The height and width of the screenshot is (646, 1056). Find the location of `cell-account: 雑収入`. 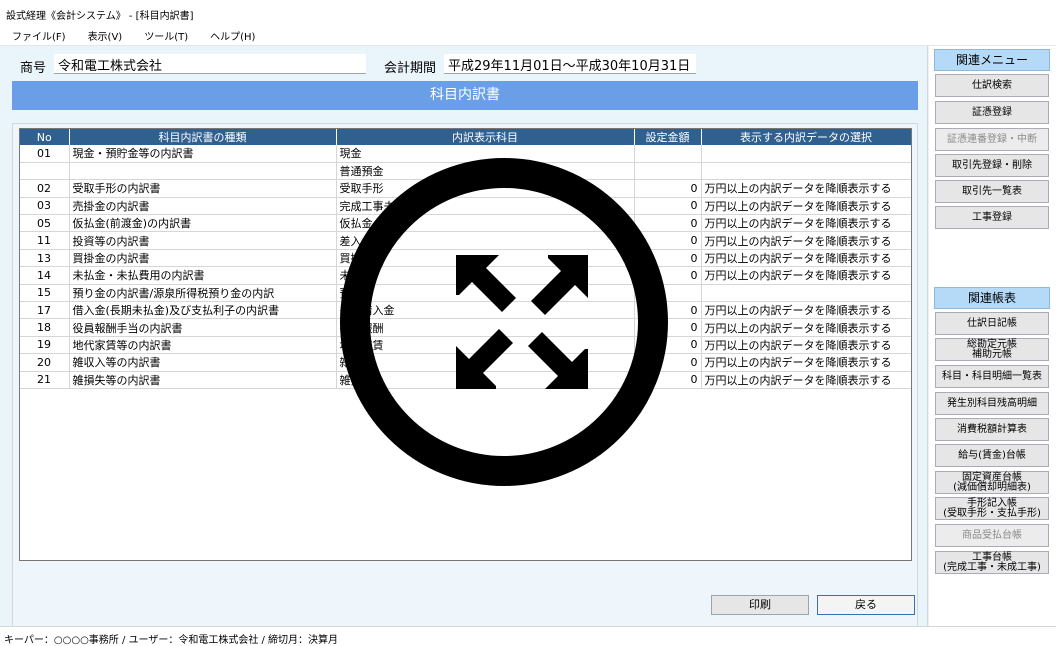

cell-account: 雑収入 is located at coordinates (485, 362).